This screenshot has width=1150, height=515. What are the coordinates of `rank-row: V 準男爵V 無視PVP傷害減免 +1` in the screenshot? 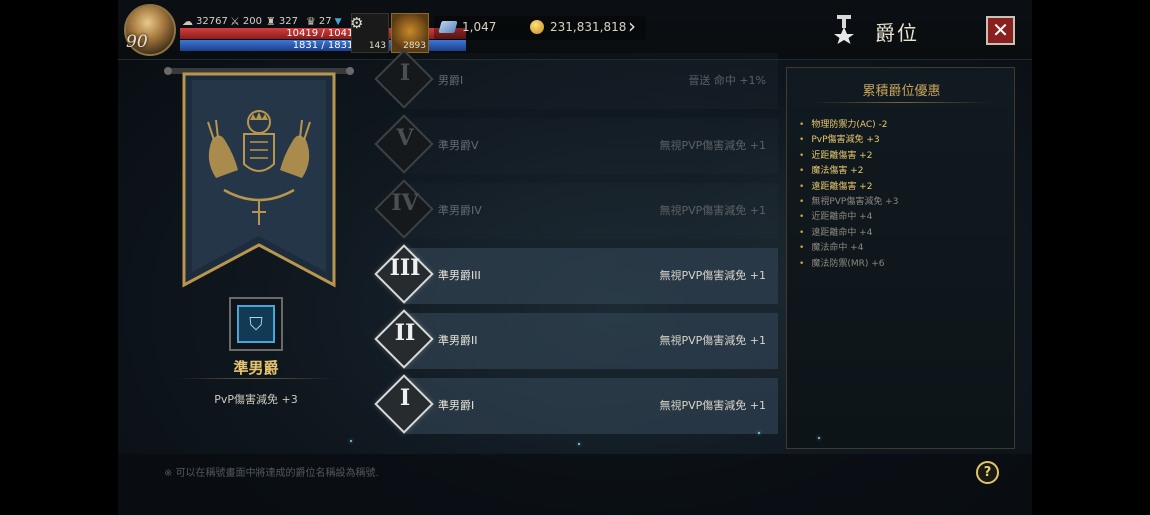 It's located at (576, 145).